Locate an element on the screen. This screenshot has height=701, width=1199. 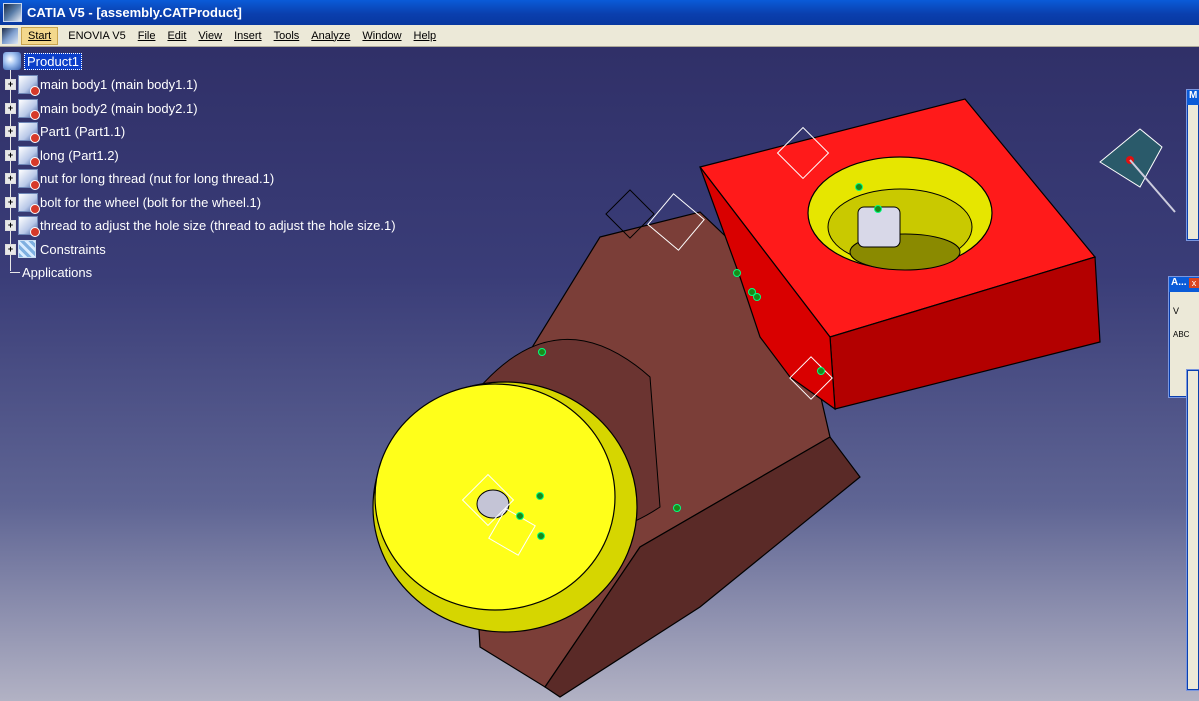
tree-item-label: main body1 (main body1.1) is located at coordinates (119, 84).